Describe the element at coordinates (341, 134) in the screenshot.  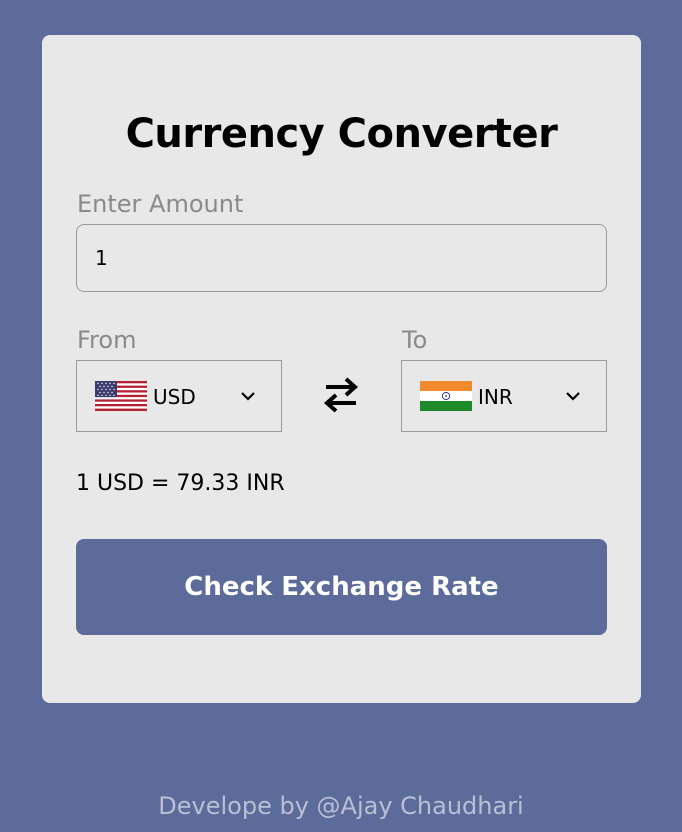
I see `page-title: Currency Converter` at that location.